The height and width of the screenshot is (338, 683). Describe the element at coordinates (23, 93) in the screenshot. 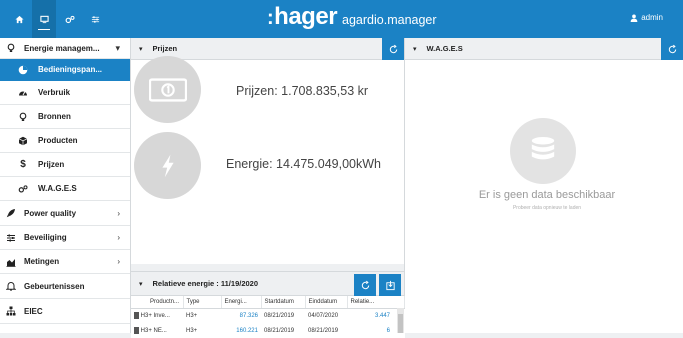

I see `gauge-icon` at that location.